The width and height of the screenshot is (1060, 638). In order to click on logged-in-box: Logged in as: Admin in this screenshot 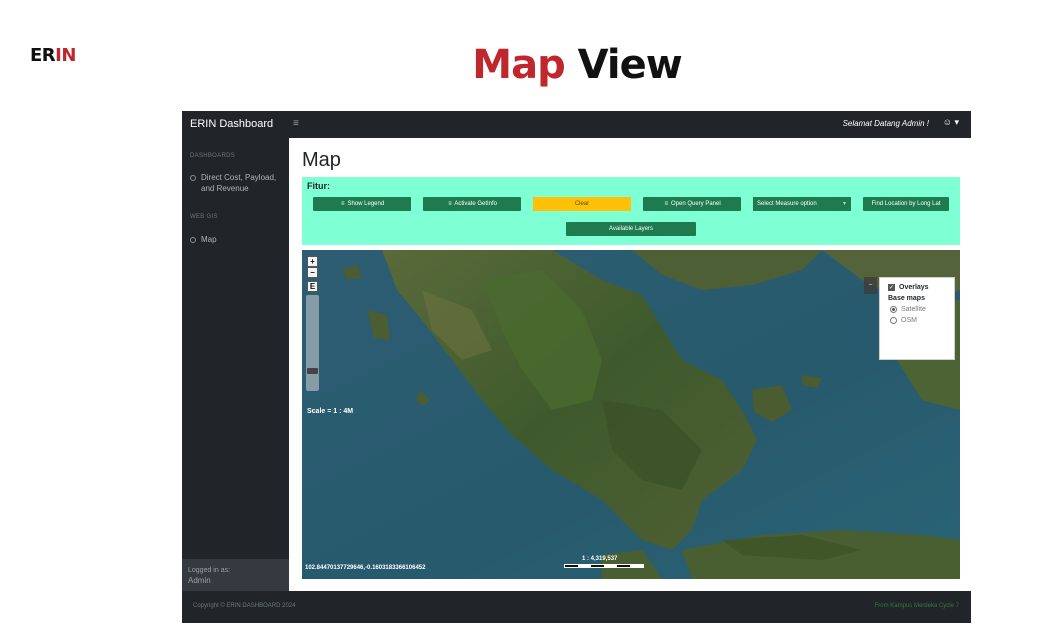, I will do `click(235, 575)`.